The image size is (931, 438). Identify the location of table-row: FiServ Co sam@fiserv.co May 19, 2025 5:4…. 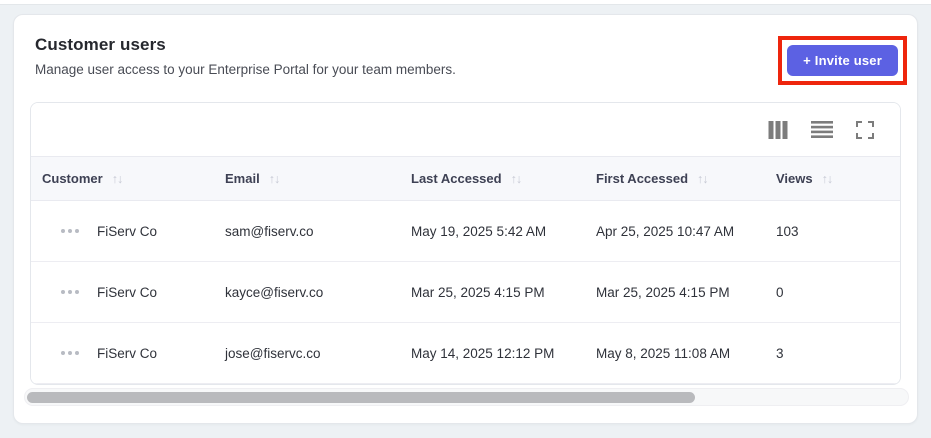
(465, 231).